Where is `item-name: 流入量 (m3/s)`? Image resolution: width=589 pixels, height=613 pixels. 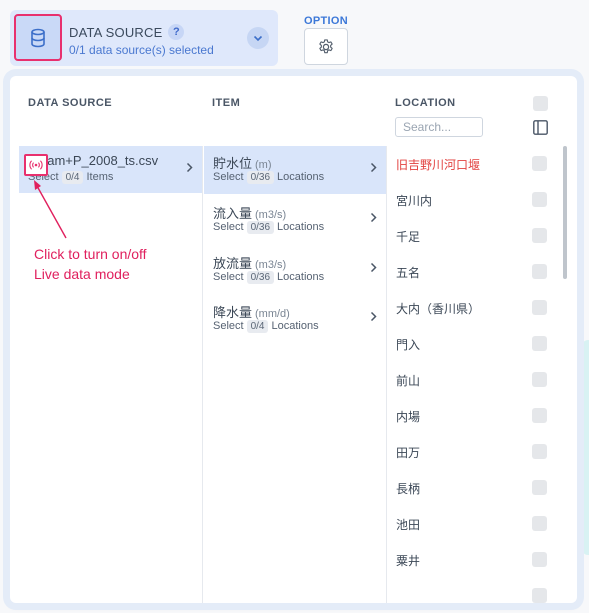
item-name: 流入量 (m3/s) is located at coordinates (249, 212).